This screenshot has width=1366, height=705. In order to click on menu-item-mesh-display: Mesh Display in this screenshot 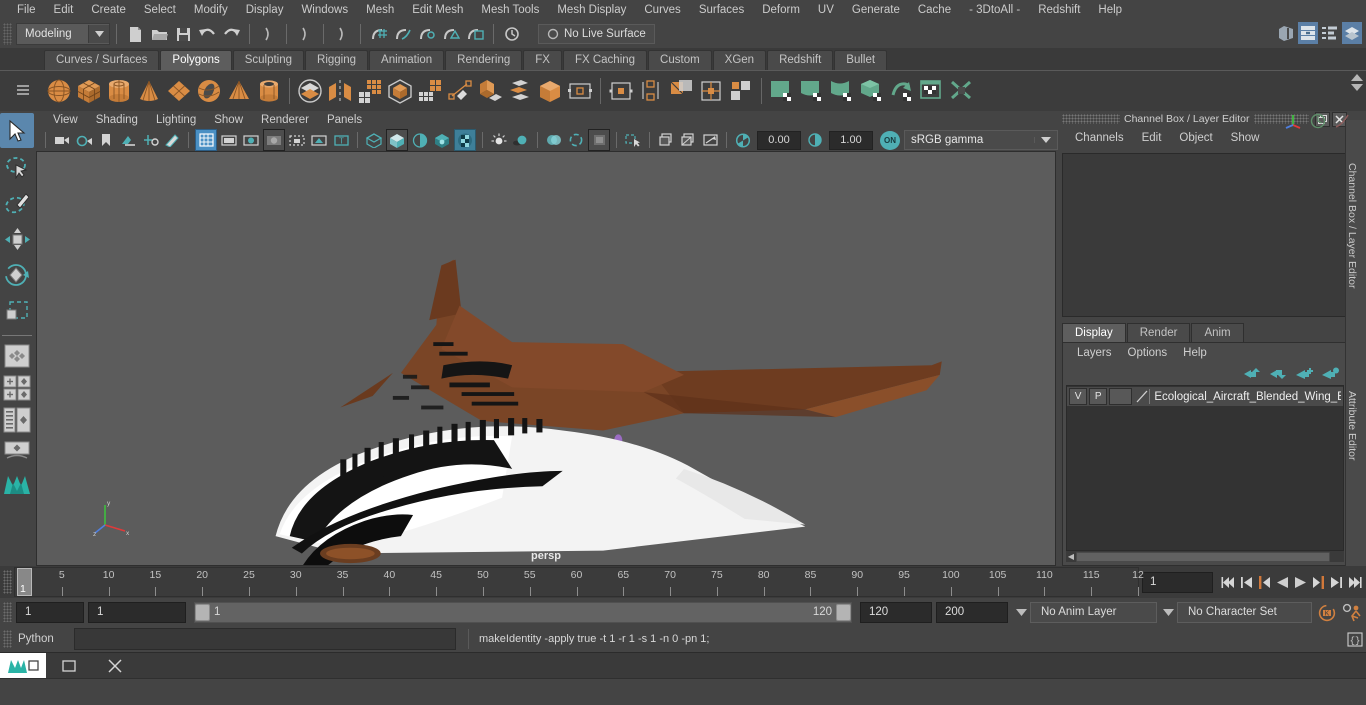, I will do `click(591, 10)`.